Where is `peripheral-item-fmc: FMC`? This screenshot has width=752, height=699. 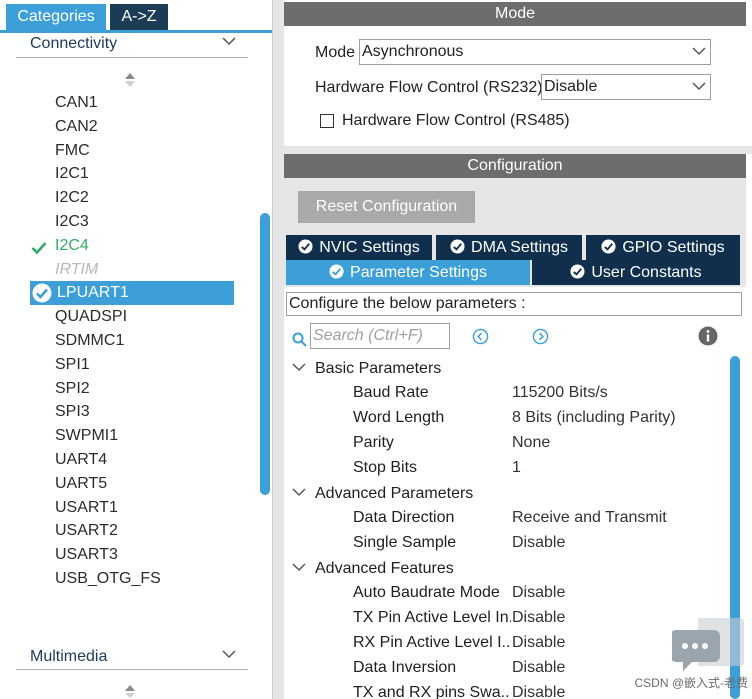
peripheral-item-fmc: FMC is located at coordinates (72, 151).